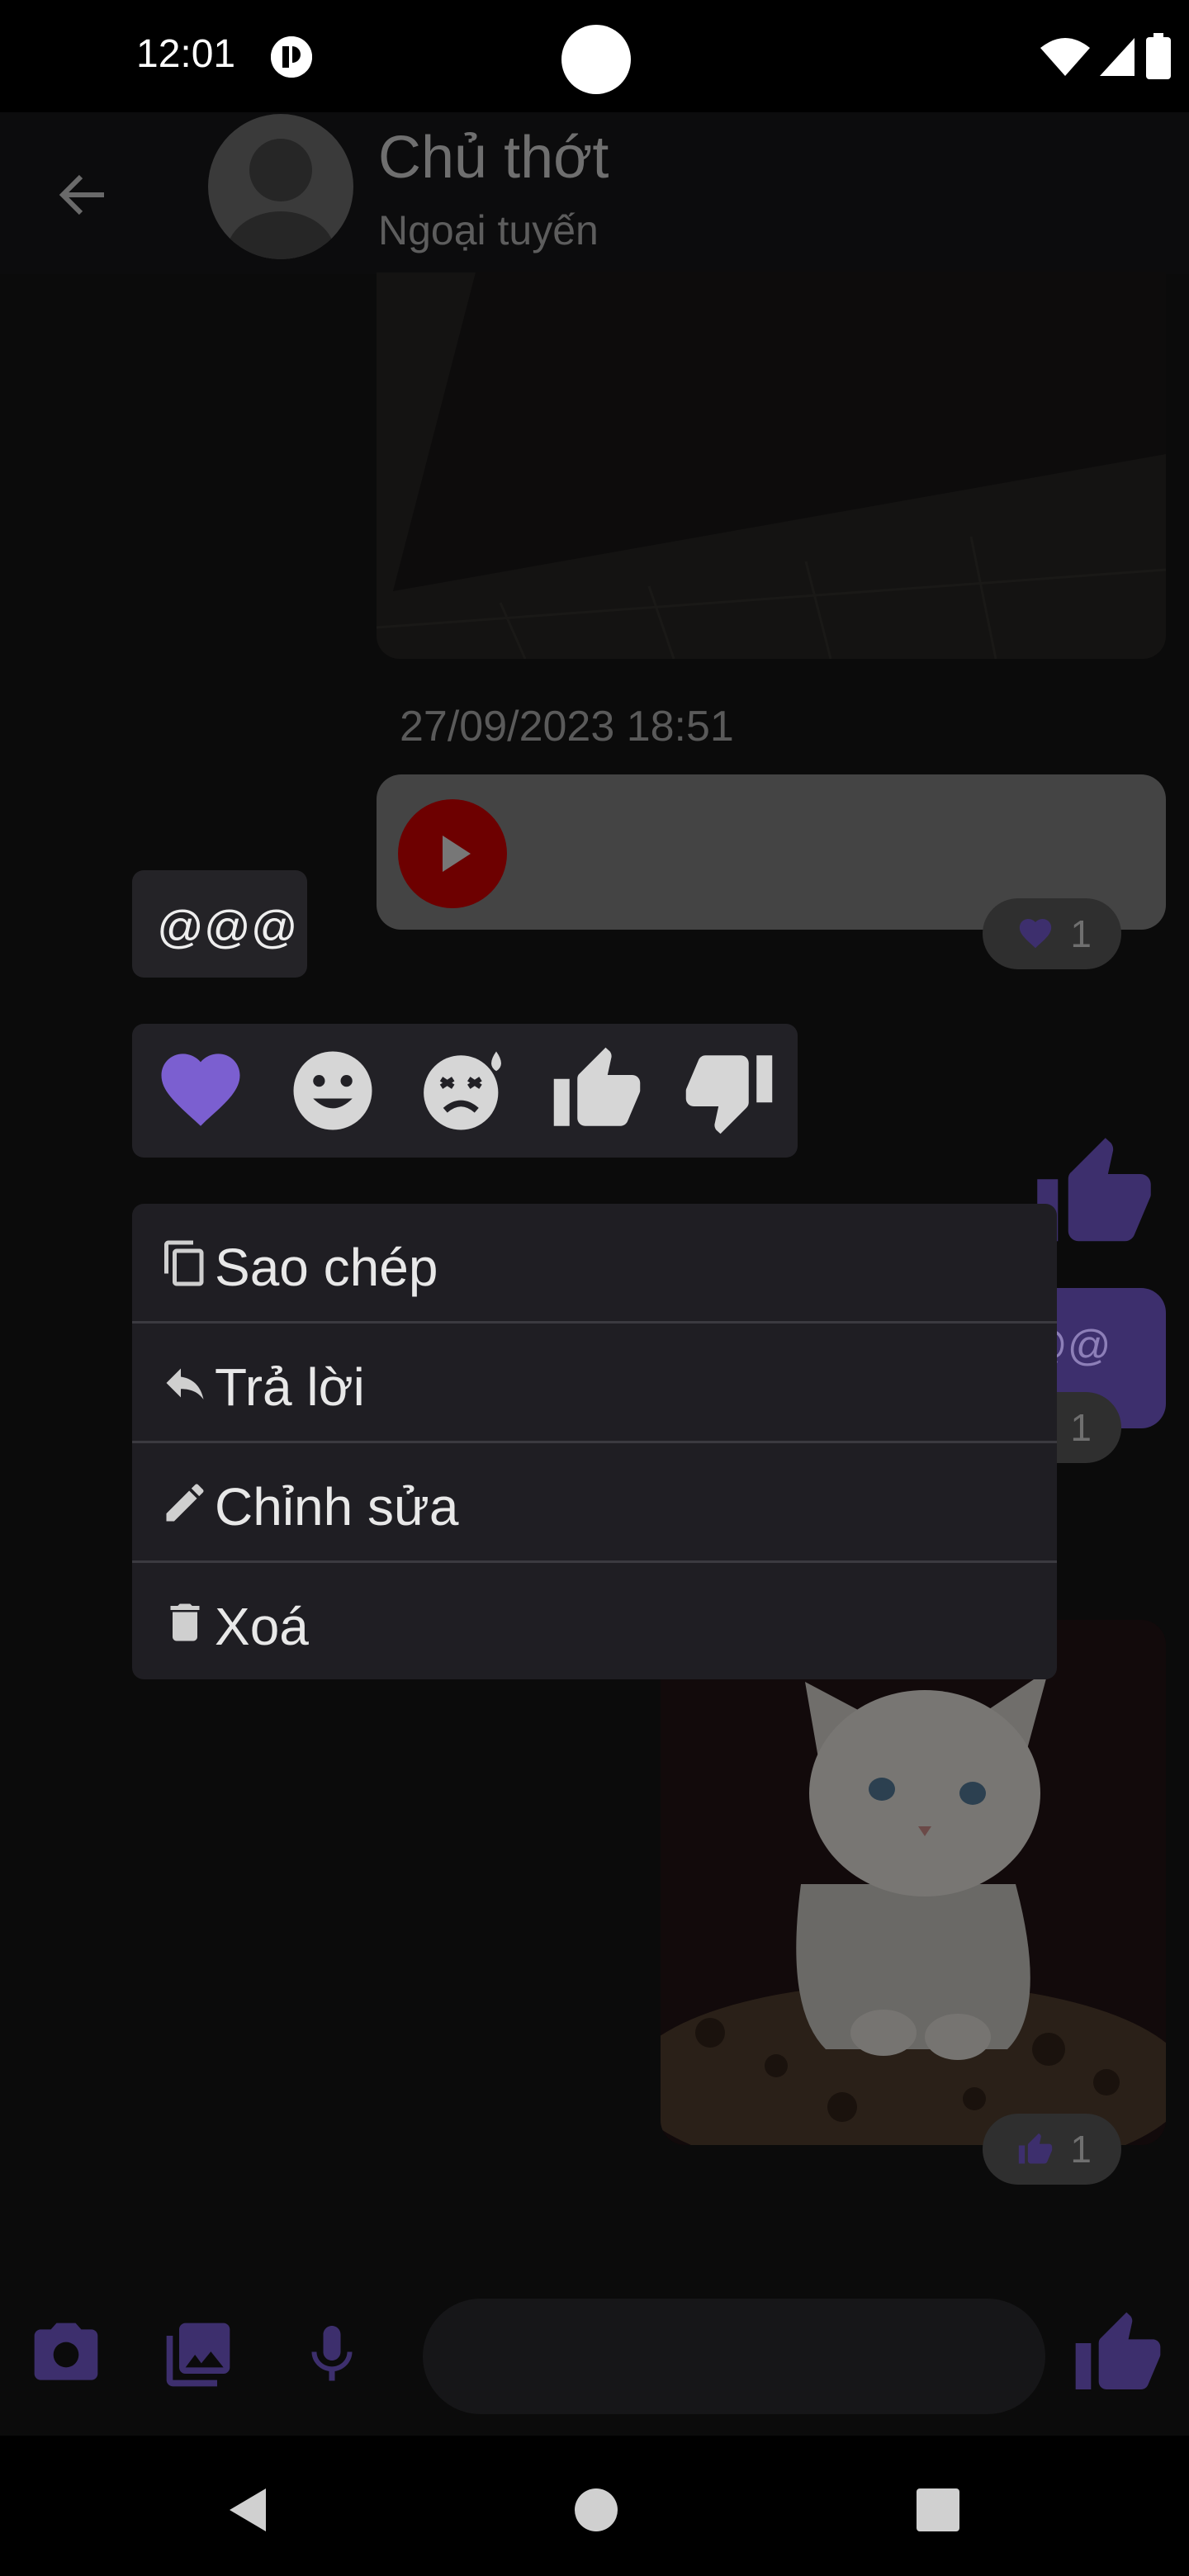 The height and width of the screenshot is (2576, 1189). Describe the element at coordinates (594, 1502) in the screenshot. I see `menu-item-edit: Chỉnh sửa` at that location.